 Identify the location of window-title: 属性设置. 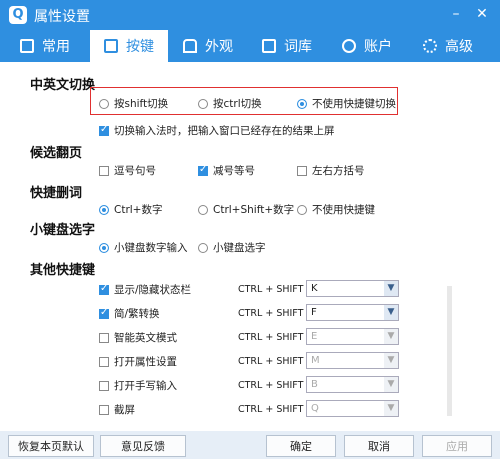
(62, 17).